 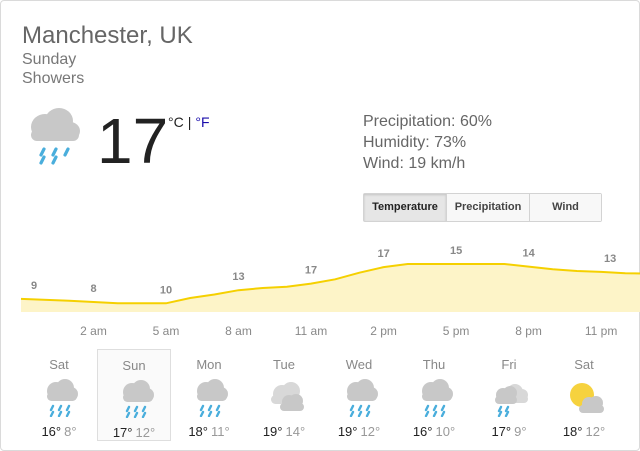 What do you see at coordinates (70, 431) in the screenshot?
I see `forecast-low: 8°` at bounding box center [70, 431].